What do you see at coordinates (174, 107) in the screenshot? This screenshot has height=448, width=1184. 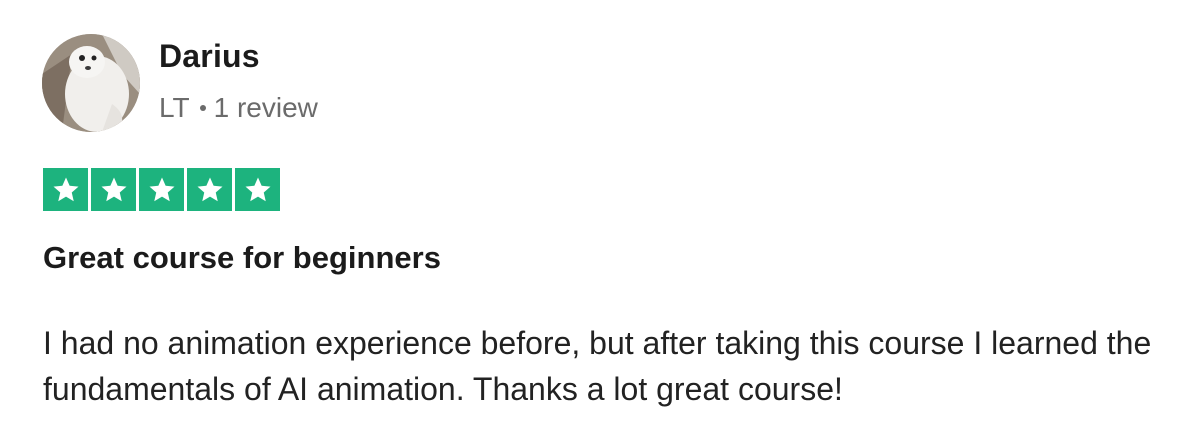 I see `reviewer-country: LT` at bounding box center [174, 107].